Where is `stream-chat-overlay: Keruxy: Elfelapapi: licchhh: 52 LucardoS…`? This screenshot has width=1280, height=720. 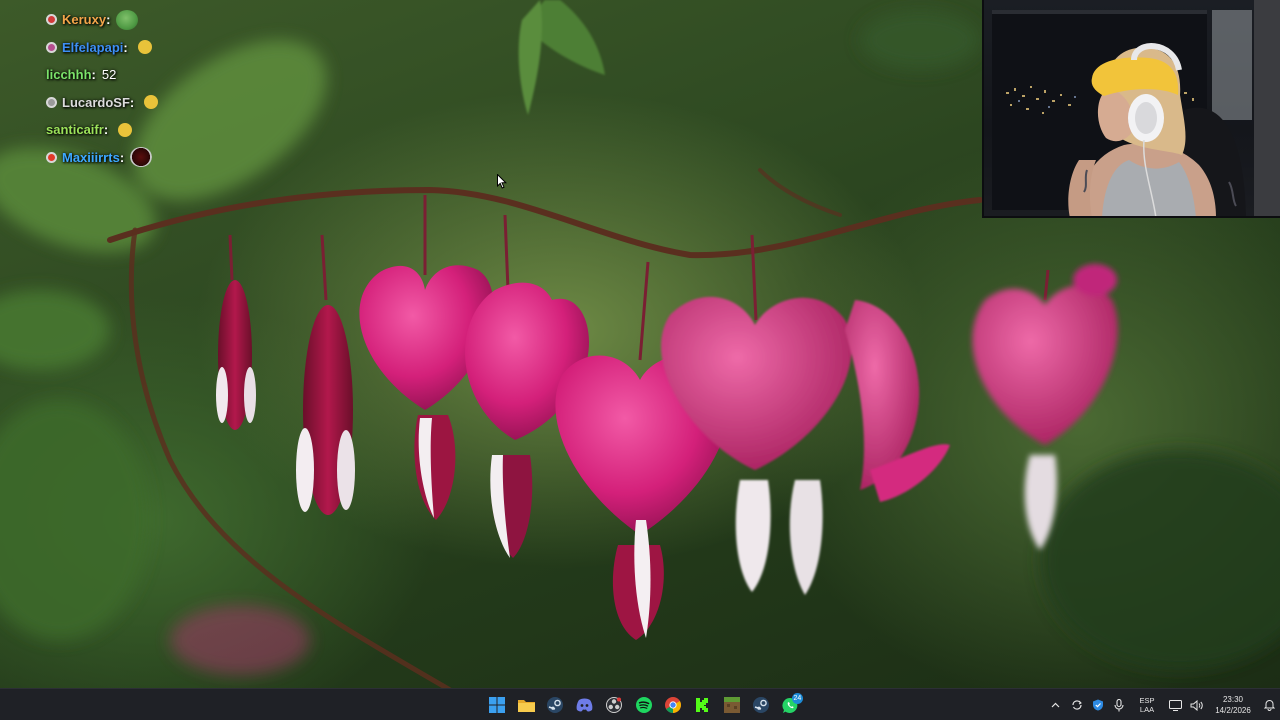
stream-chat-overlay: Keruxy: Elfelapapi: licchhh: 52 LucardoS… is located at coordinates (176, 88).